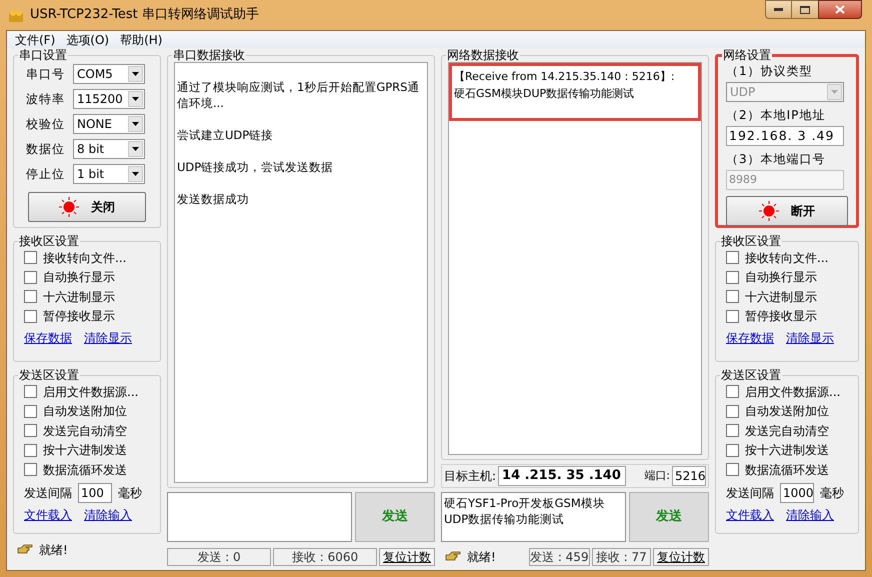 This screenshot has height=577, width=872. Describe the element at coordinates (545, 94) in the screenshot. I see `received-text: 硬石GSM模块DUP数据传输功能测试` at that location.